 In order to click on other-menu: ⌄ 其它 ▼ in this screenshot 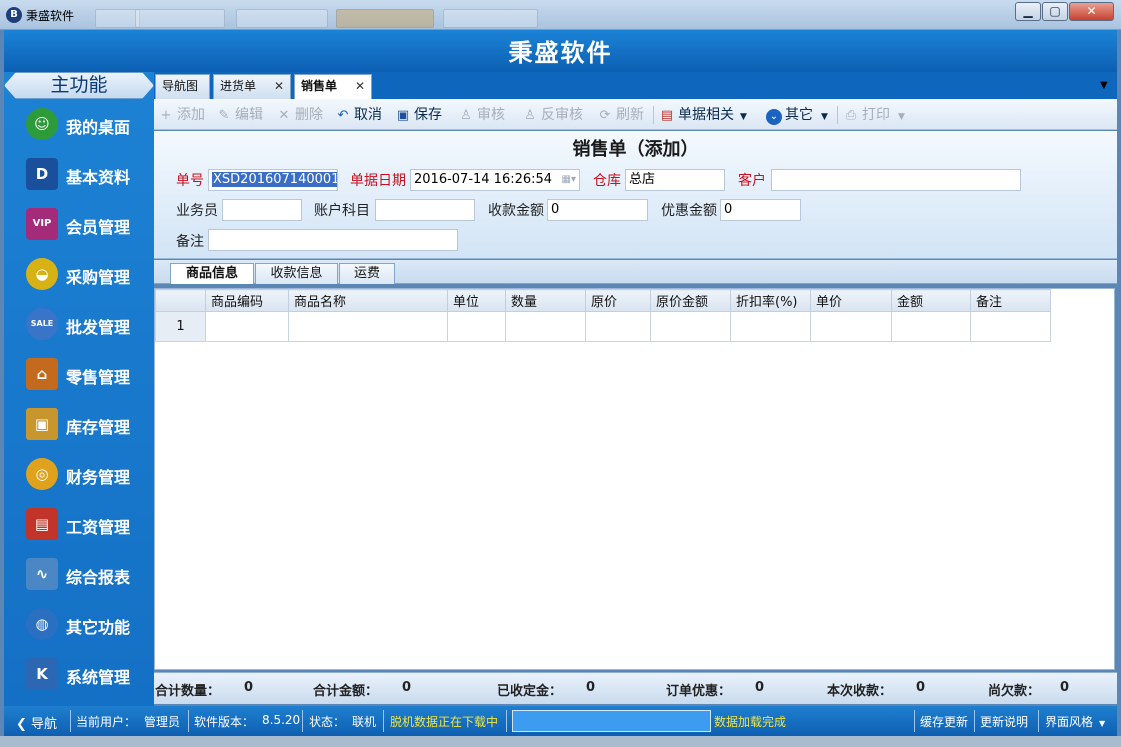, I will do `click(797, 115)`.